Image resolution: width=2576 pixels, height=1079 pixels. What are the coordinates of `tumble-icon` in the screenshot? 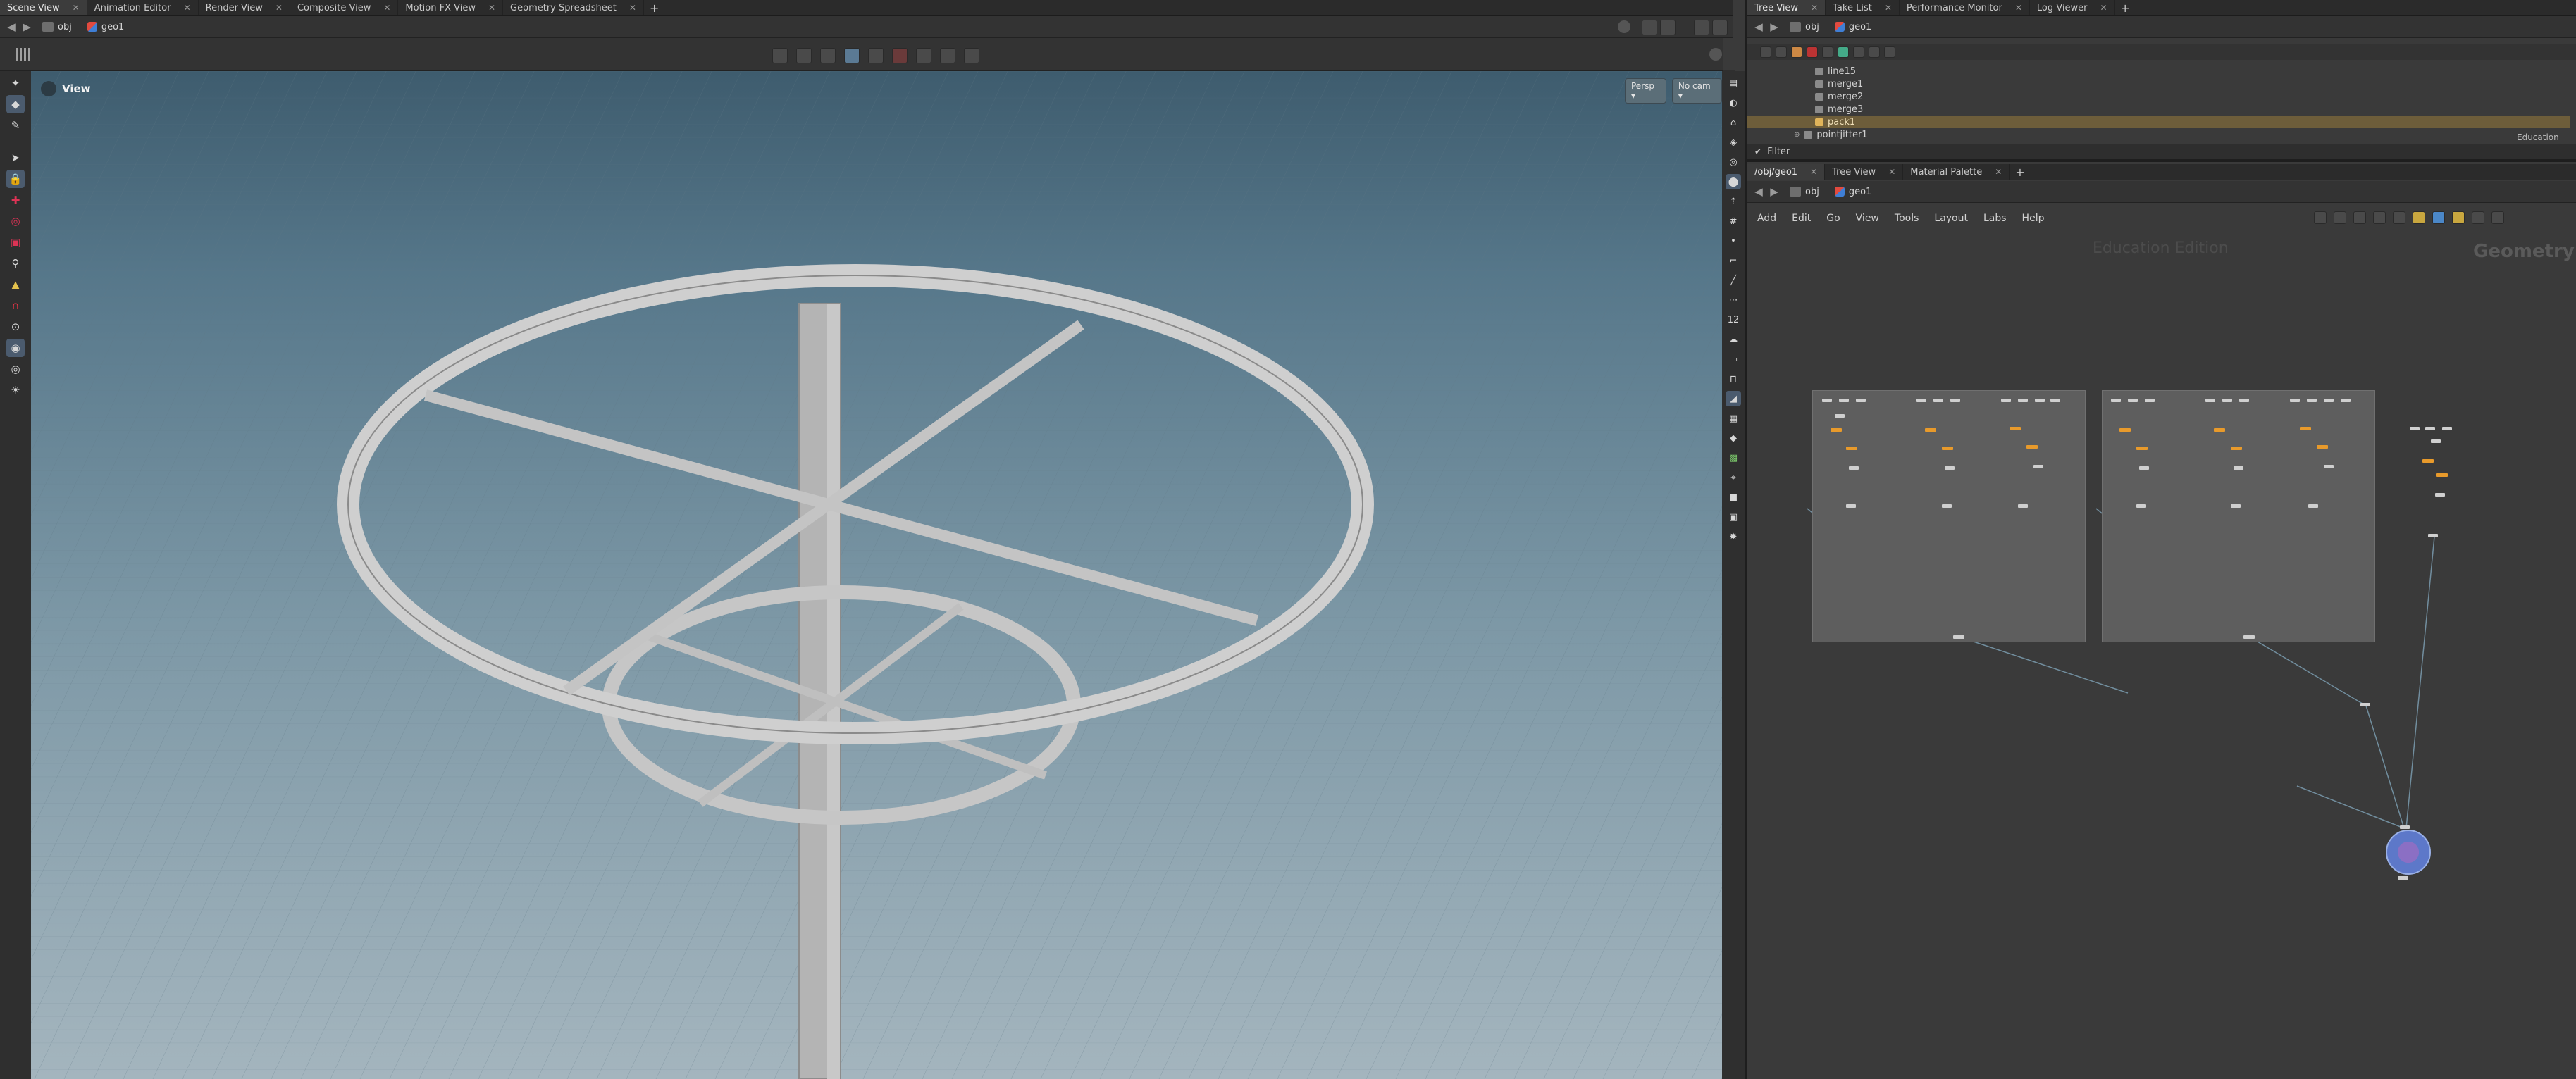 It's located at (780, 56).